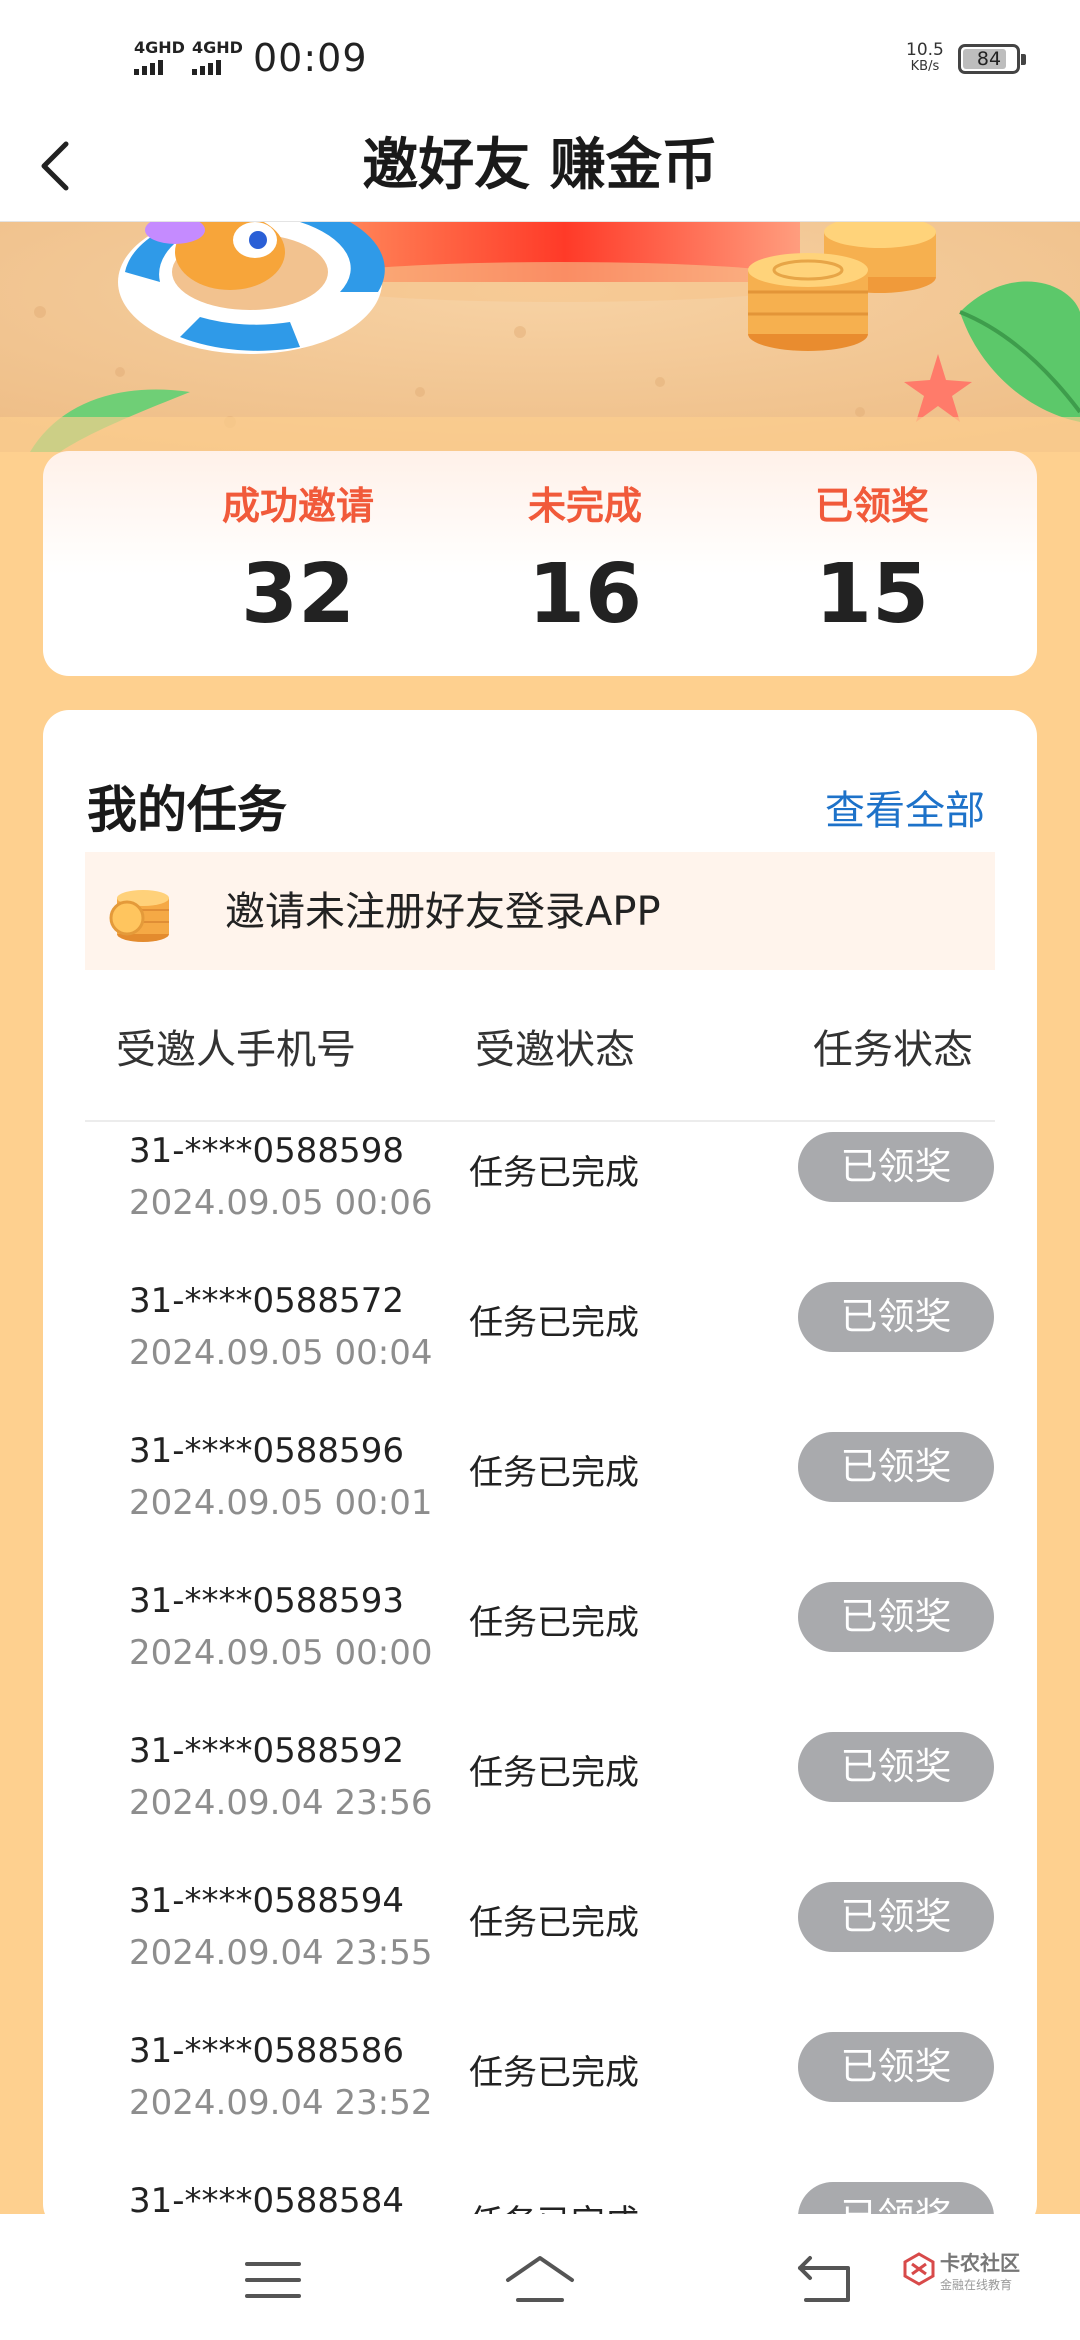 The width and height of the screenshot is (1080, 2340). Describe the element at coordinates (584, 506) in the screenshot. I see `stat-label: 未完成` at that location.